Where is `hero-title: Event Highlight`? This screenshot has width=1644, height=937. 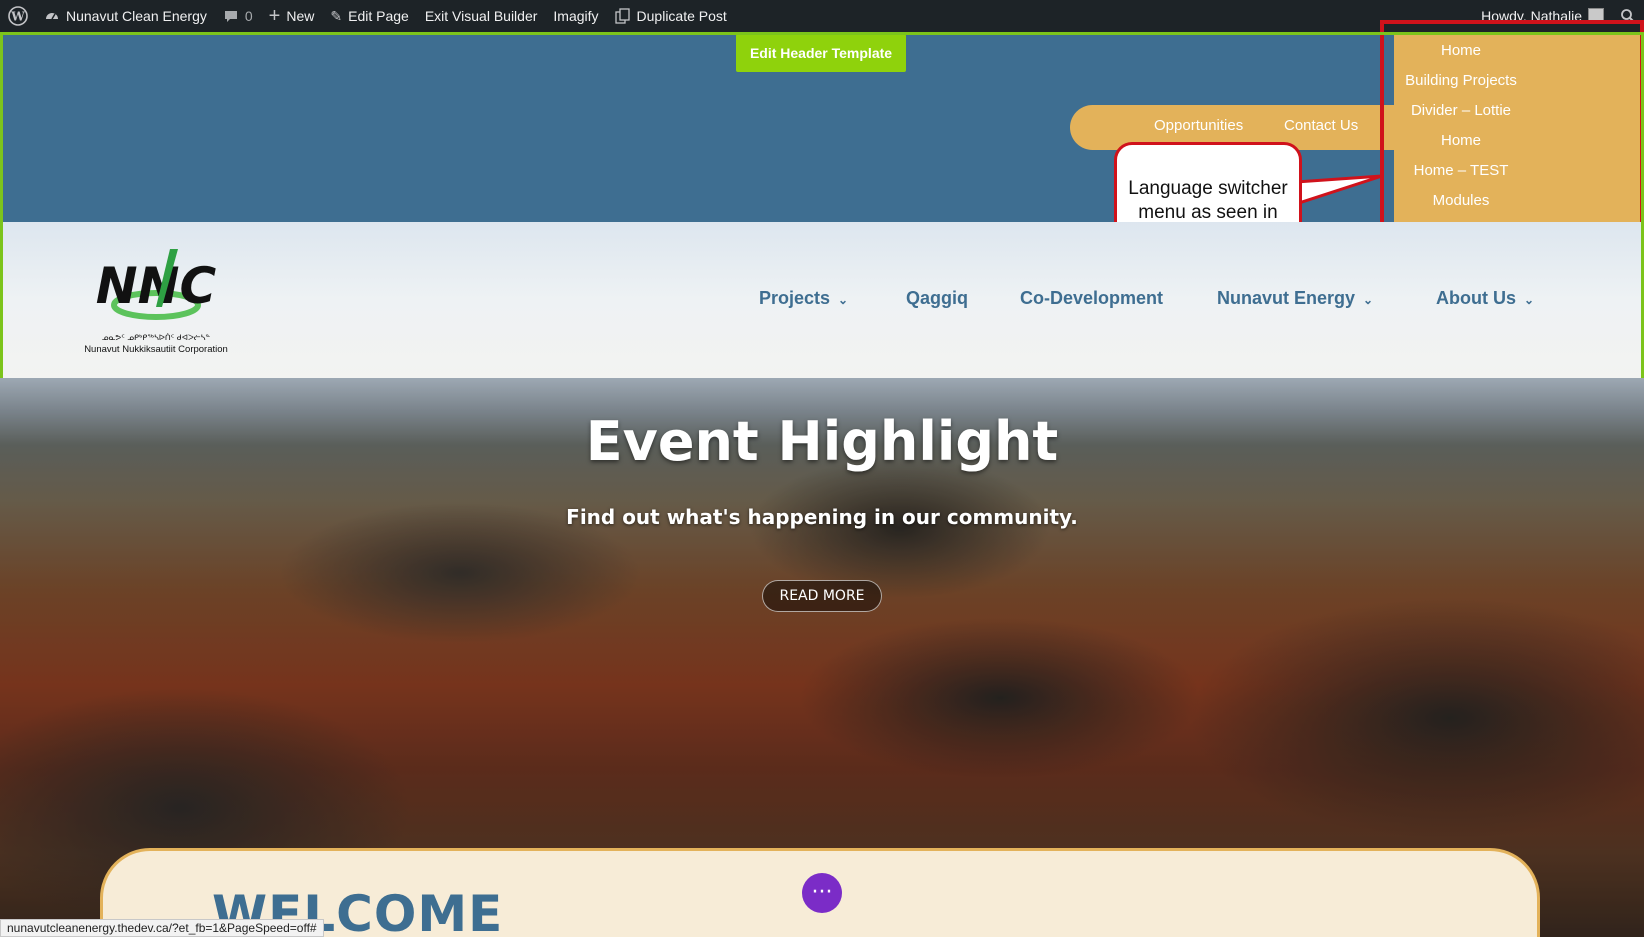
hero-title: Event Highlight is located at coordinates (822, 441).